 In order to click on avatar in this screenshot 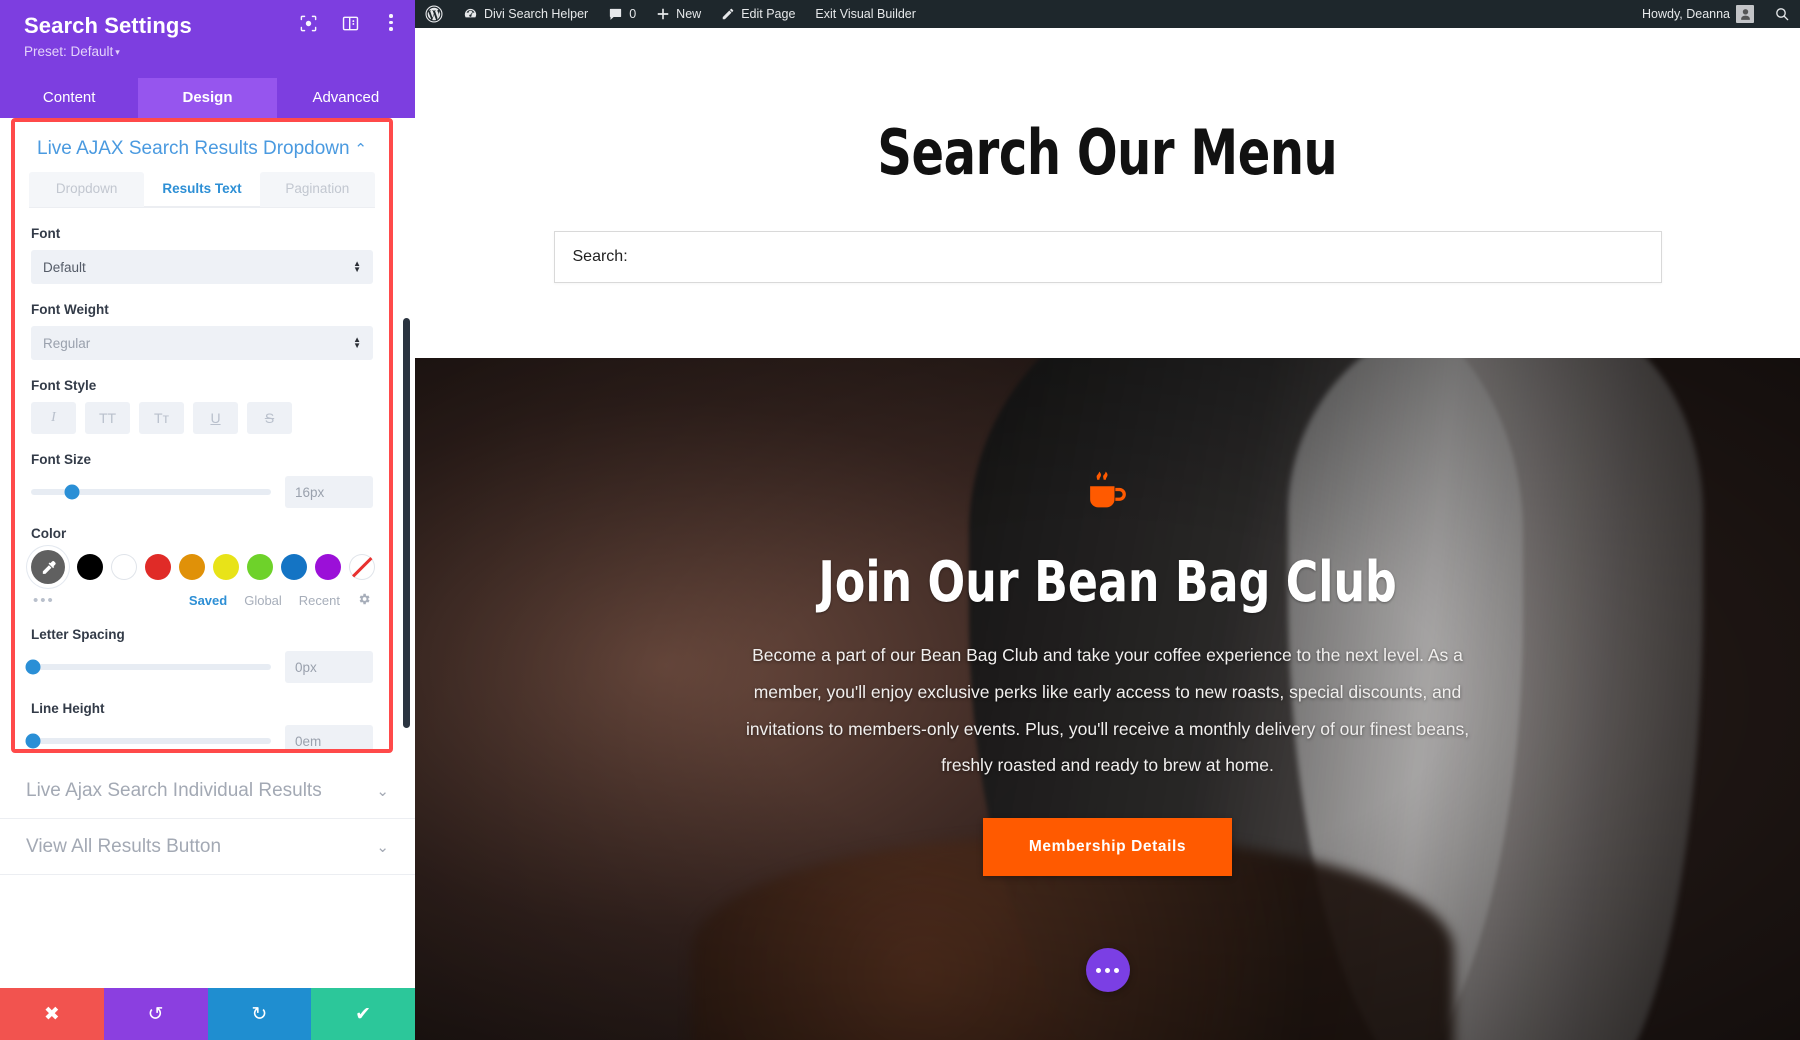, I will do `click(1745, 14)`.